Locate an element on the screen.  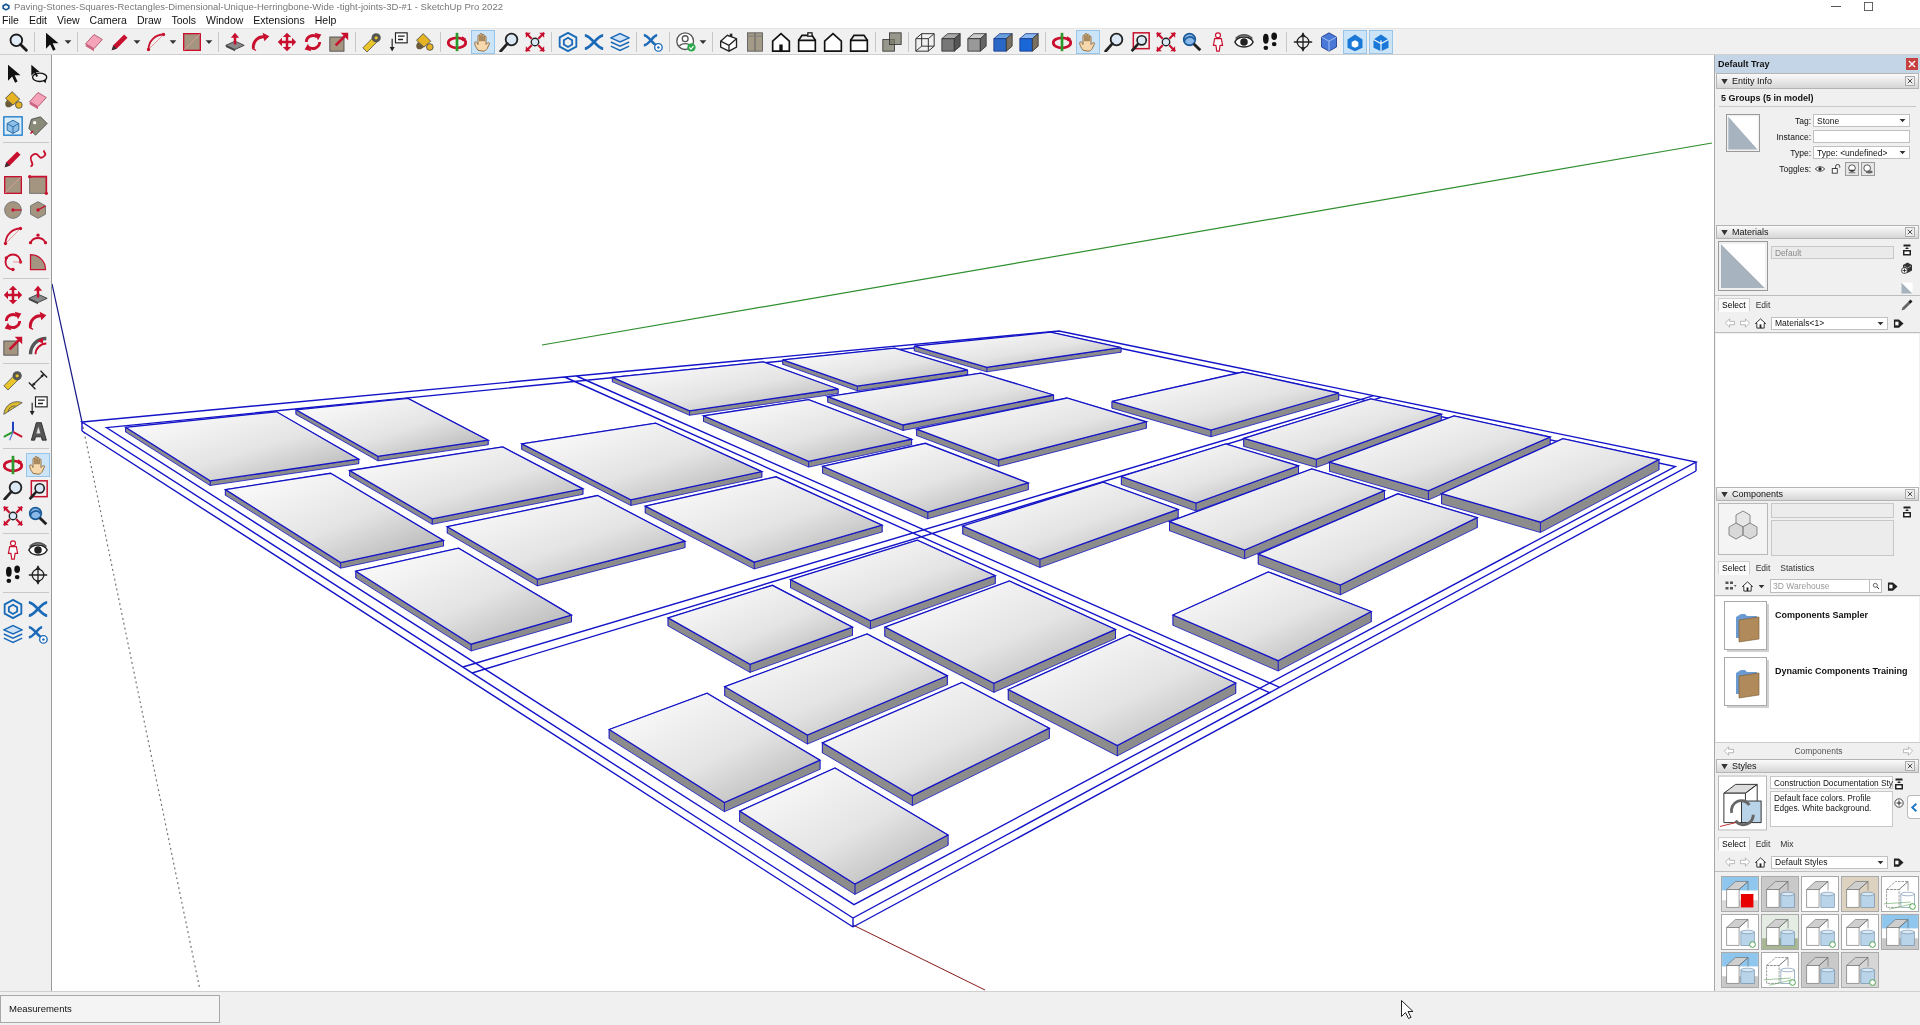
collection-dropdown: Materials<1> is located at coordinates (1829, 323).